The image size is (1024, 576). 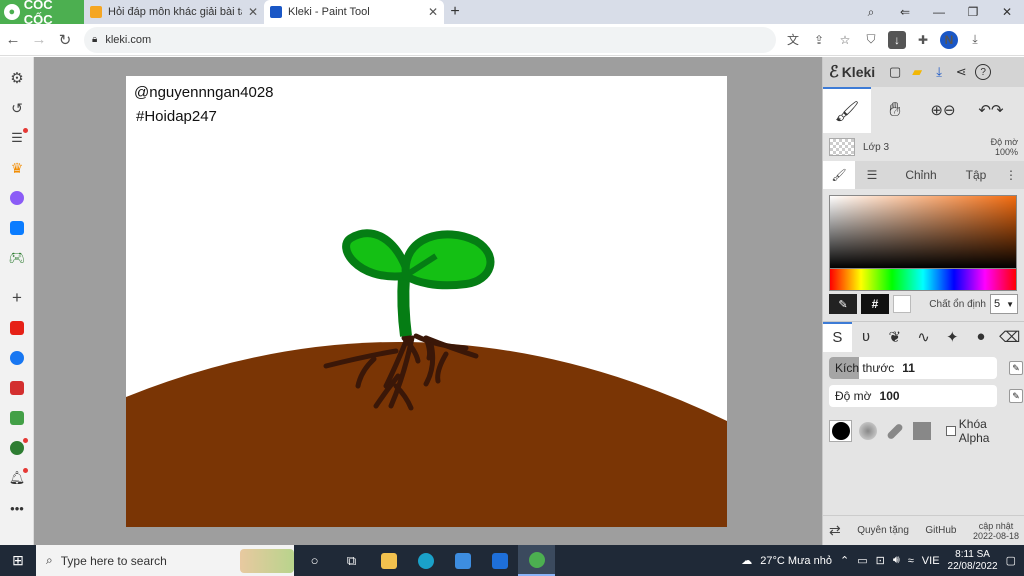 What do you see at coordinates (113, 560) in the screenshot?
I see `search-placeholder: Type here to search` at bounding box center [113, 560].